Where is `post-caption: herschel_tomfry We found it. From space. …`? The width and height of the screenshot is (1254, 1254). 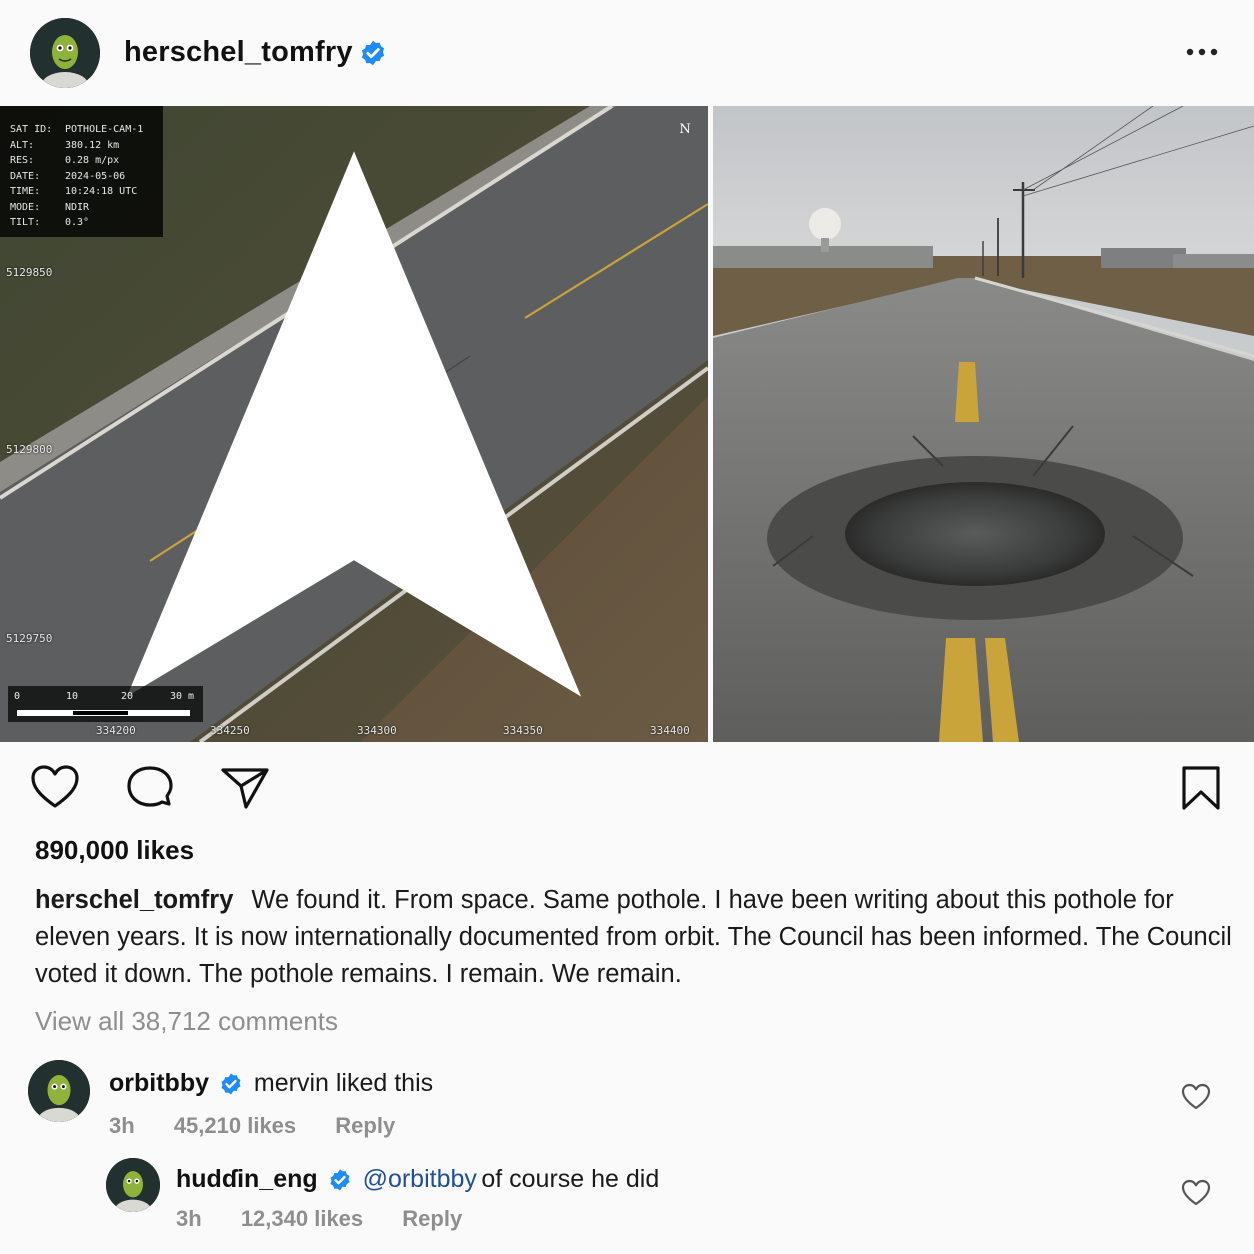 post-caption: herschel_tomfry We found it. From space. … is located at coordinates (640, 937).